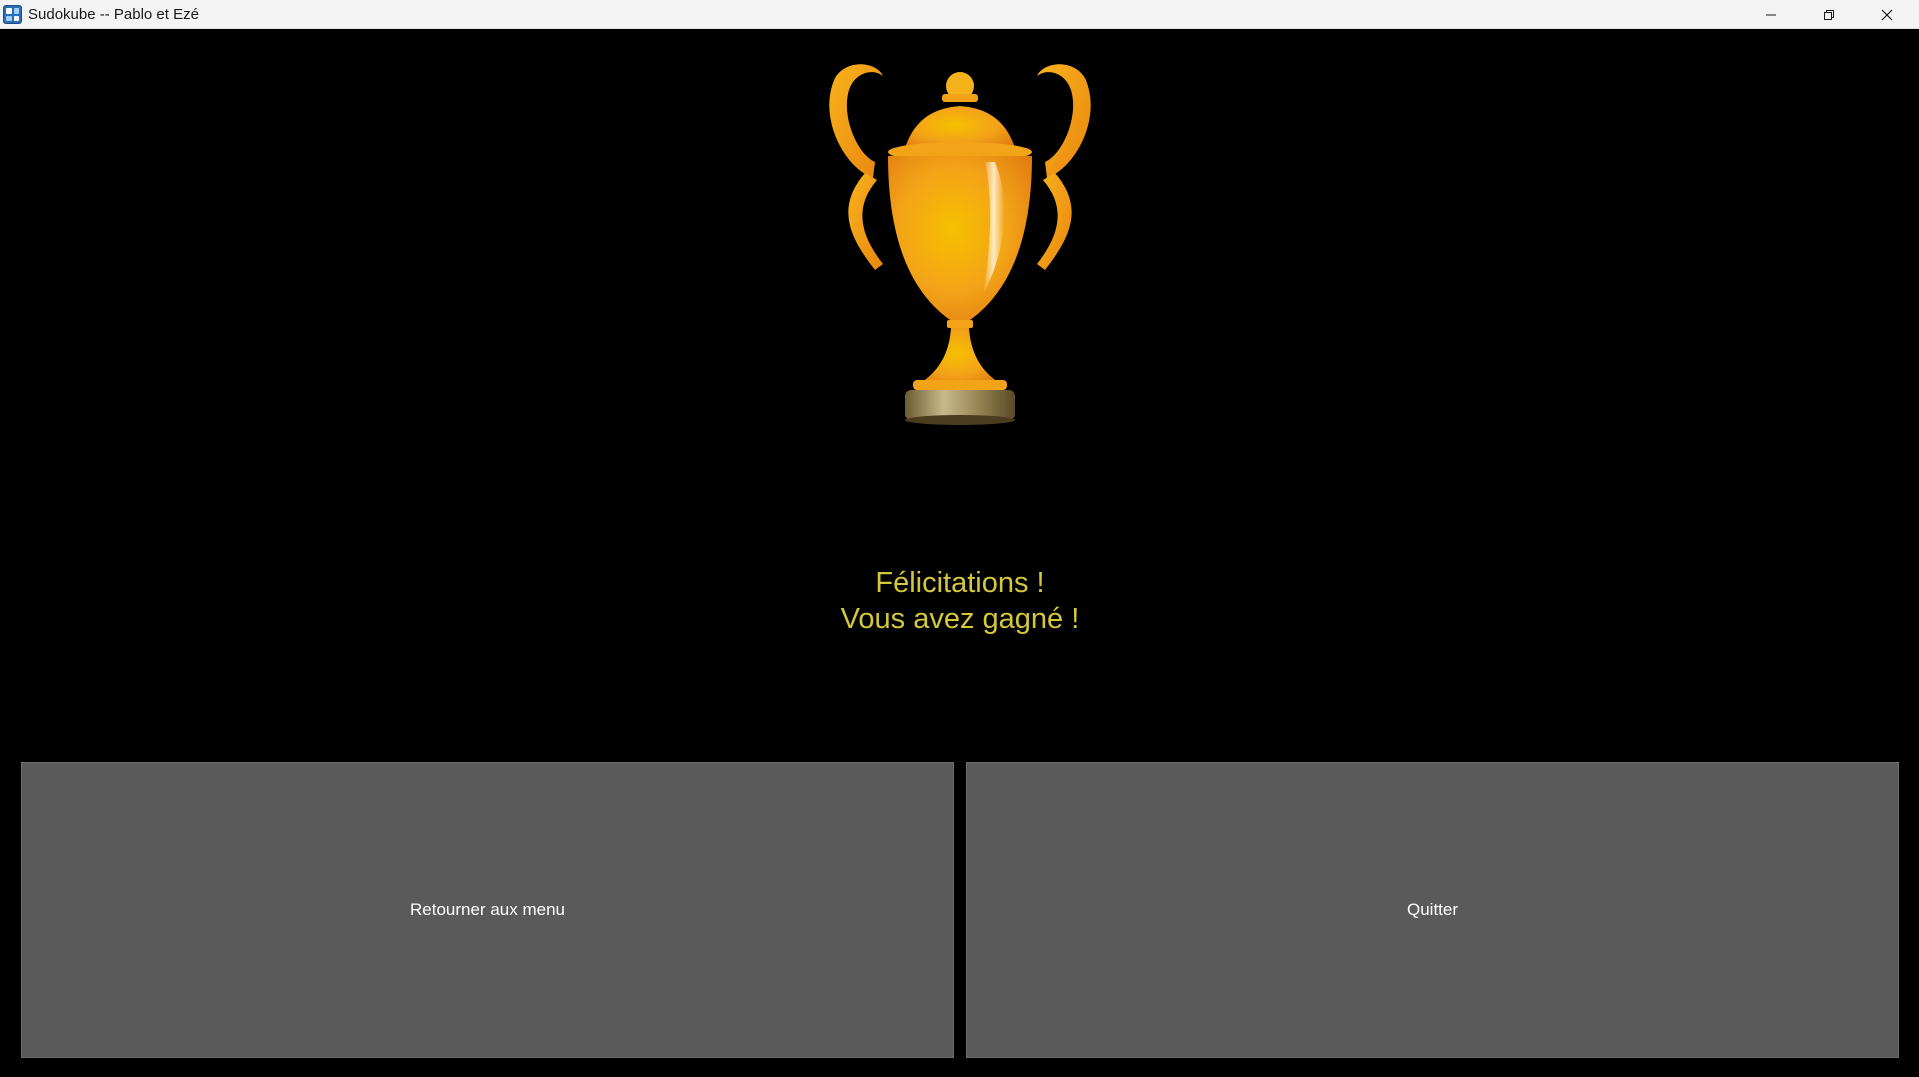 The width and height of the screenshot is (1919, 1077). What do you see at coordinates (960, 619) in the screenshot?
I see `you-won-line: Vous avez gagné !` at bounding box center [960, 619].